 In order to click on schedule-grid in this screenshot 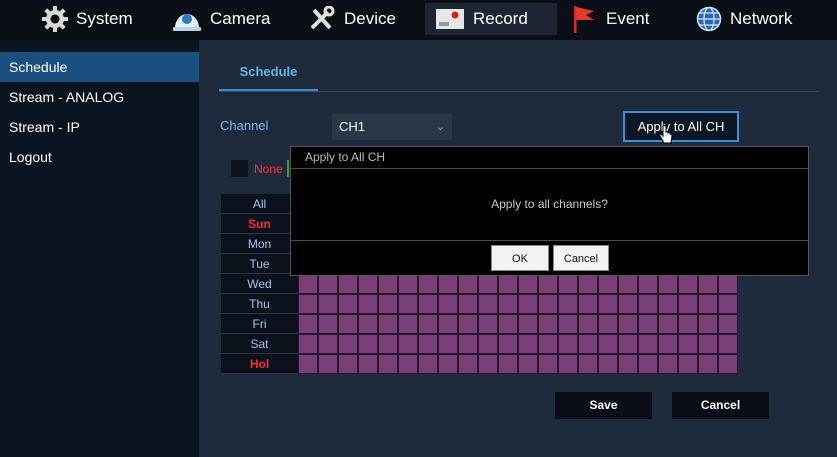, I will do `click(518, 324)`.